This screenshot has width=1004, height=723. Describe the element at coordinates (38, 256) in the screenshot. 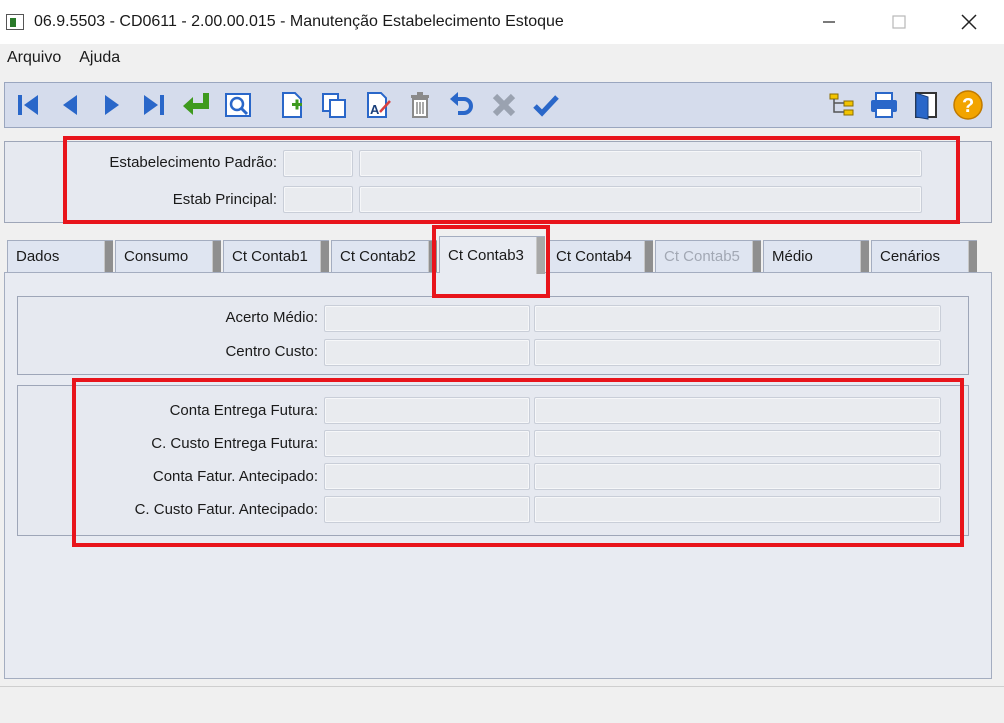

I see `tab-label: Dados` at that location.